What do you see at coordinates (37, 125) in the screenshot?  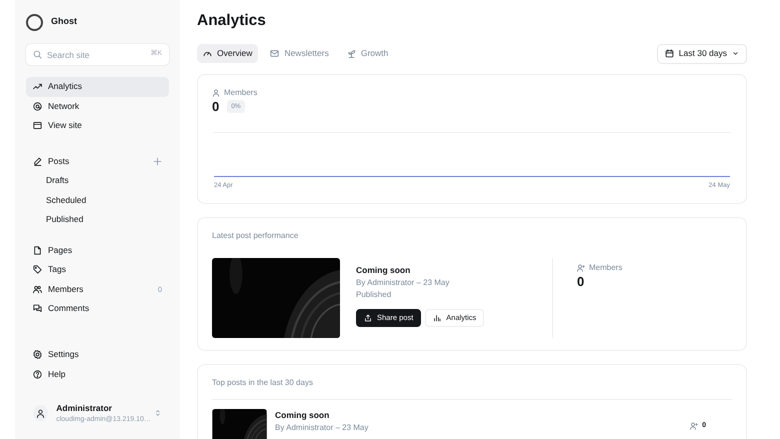 I see `browser-window-icon` at bounding box center [37, 125].